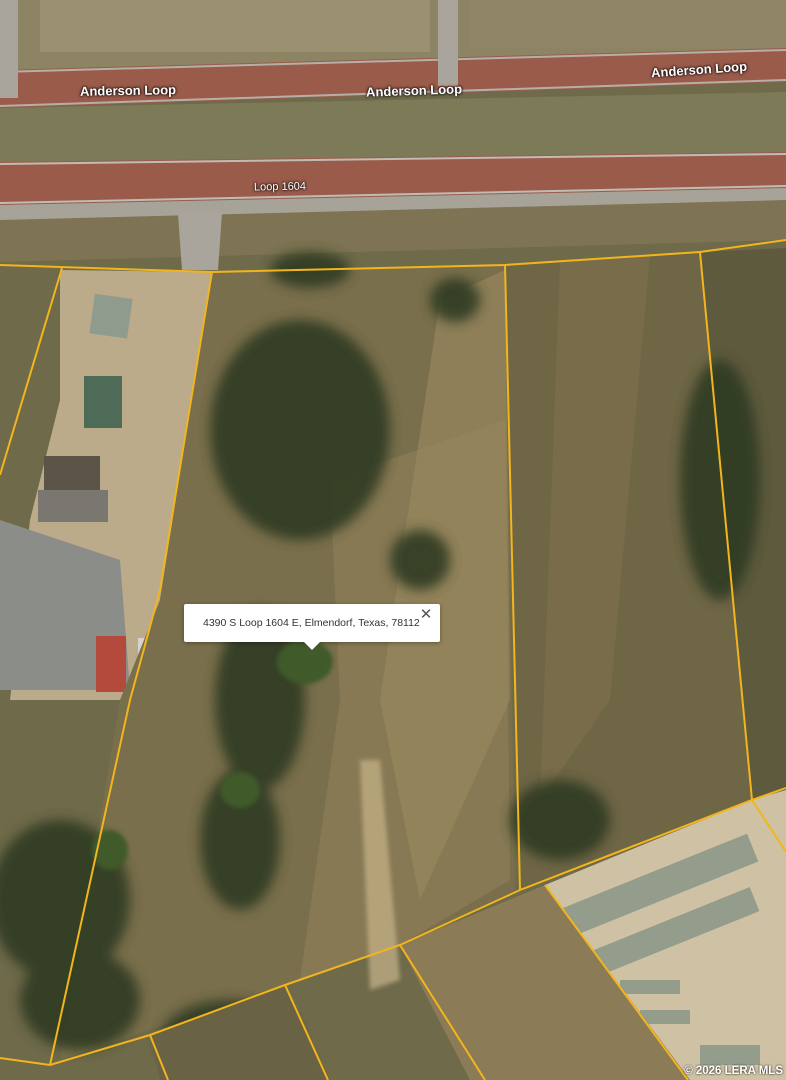 The image size is (786, 1080). I want to click on close-icon: ✕, so click(426, 615).